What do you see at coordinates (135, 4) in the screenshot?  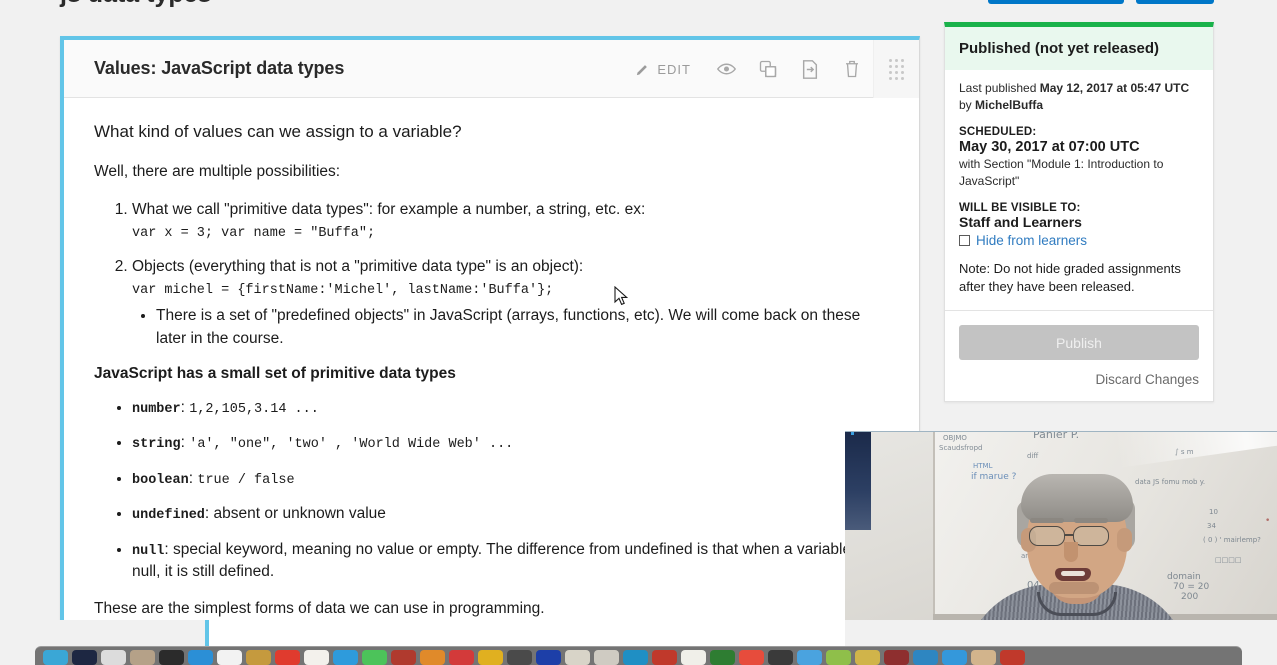 I see `page-title: js data types` at bounding box center [135, 4].